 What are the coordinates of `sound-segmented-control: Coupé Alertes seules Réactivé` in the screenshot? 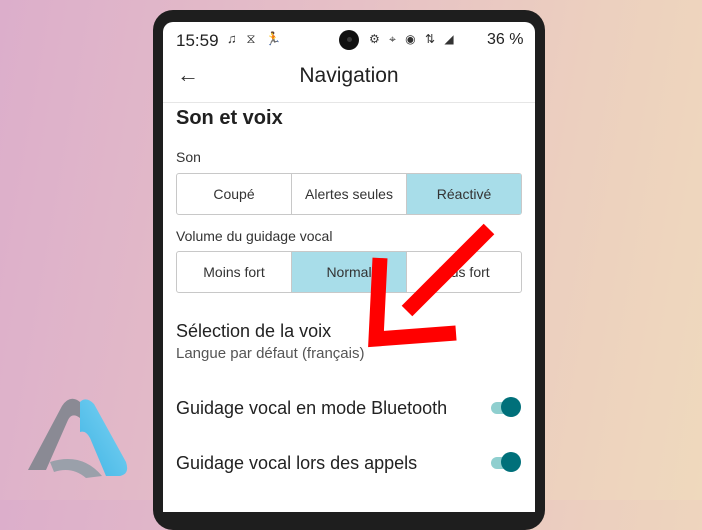 It's located at (349, 194).